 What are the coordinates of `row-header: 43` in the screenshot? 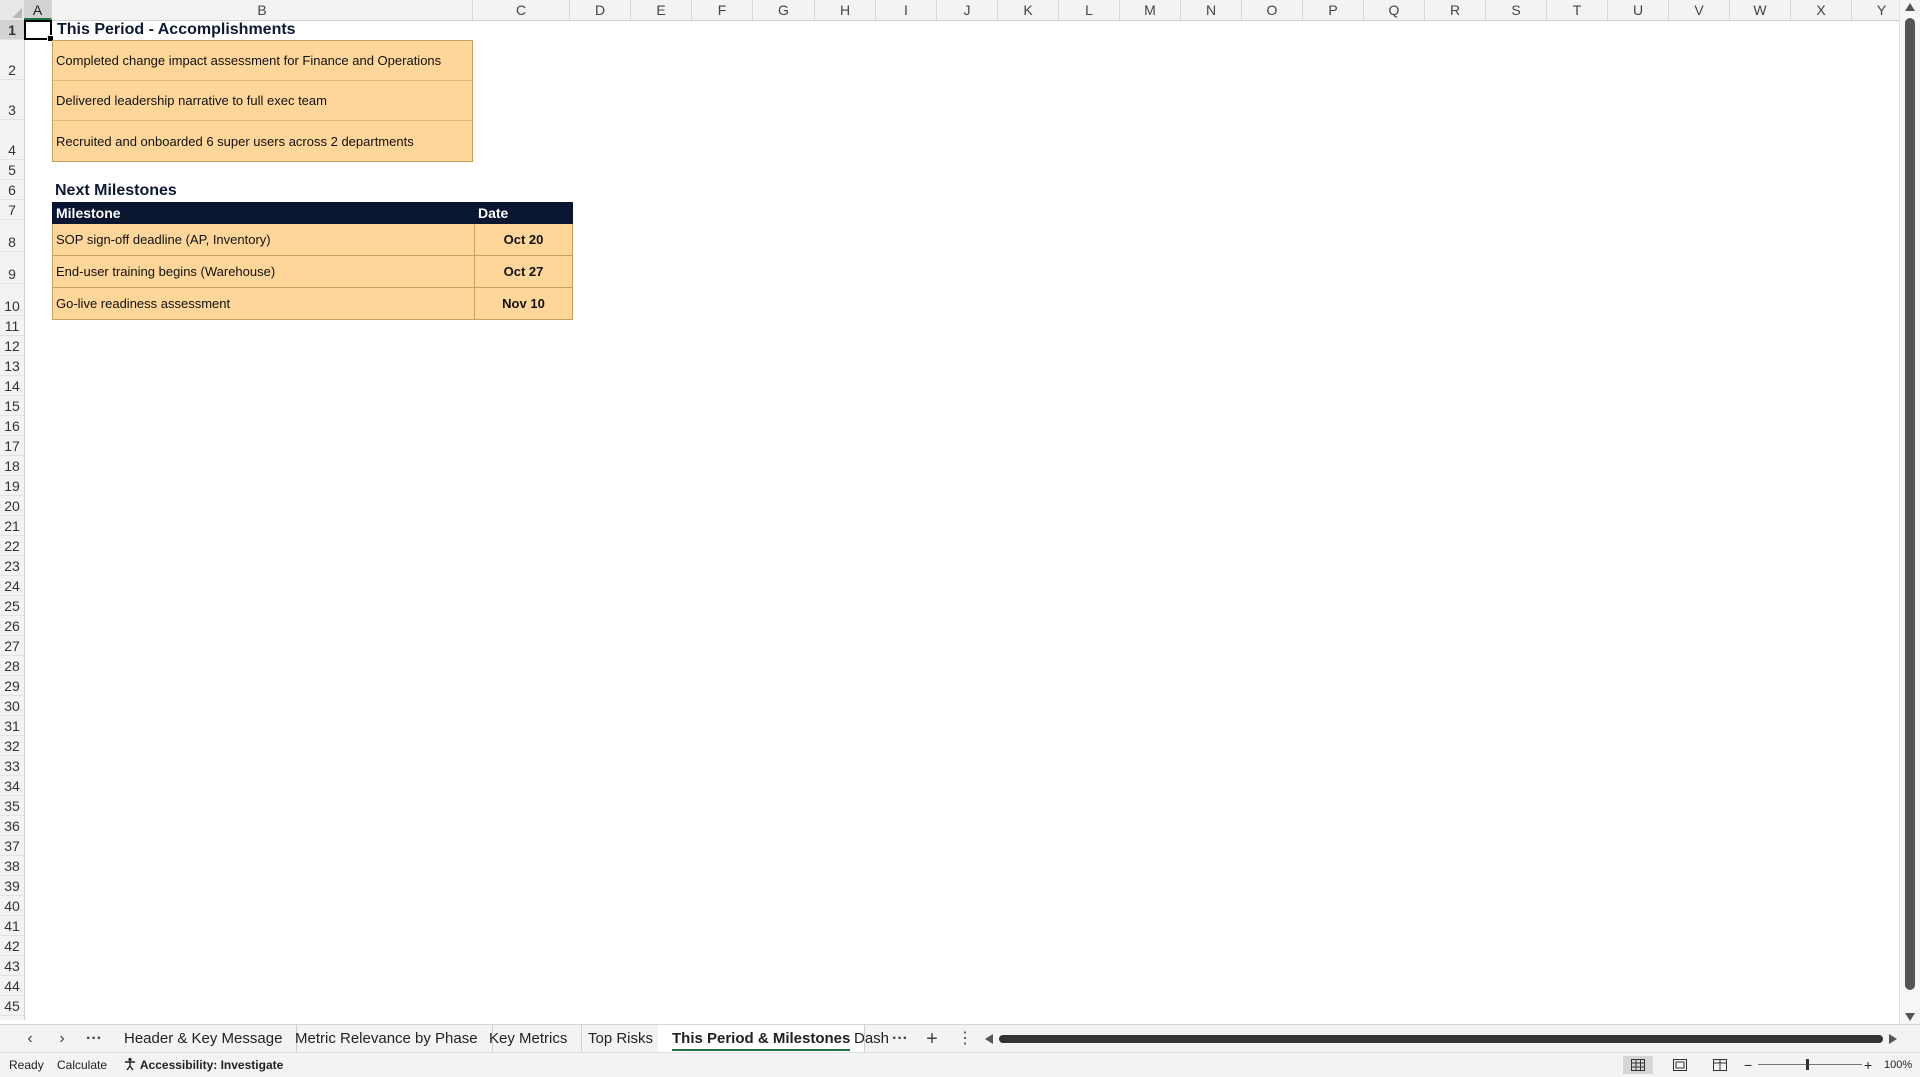 It's located at (12, 966).